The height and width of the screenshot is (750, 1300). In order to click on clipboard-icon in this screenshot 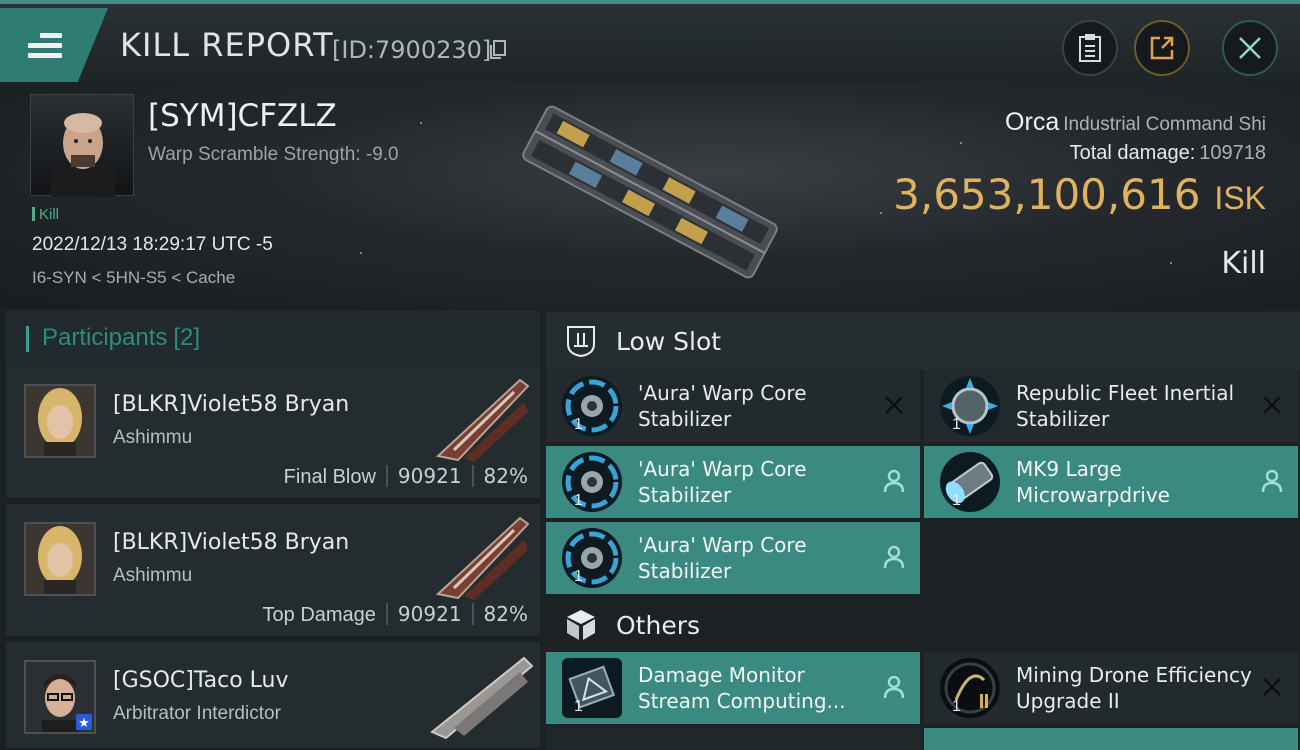, I will do `click(1090, 48)`.